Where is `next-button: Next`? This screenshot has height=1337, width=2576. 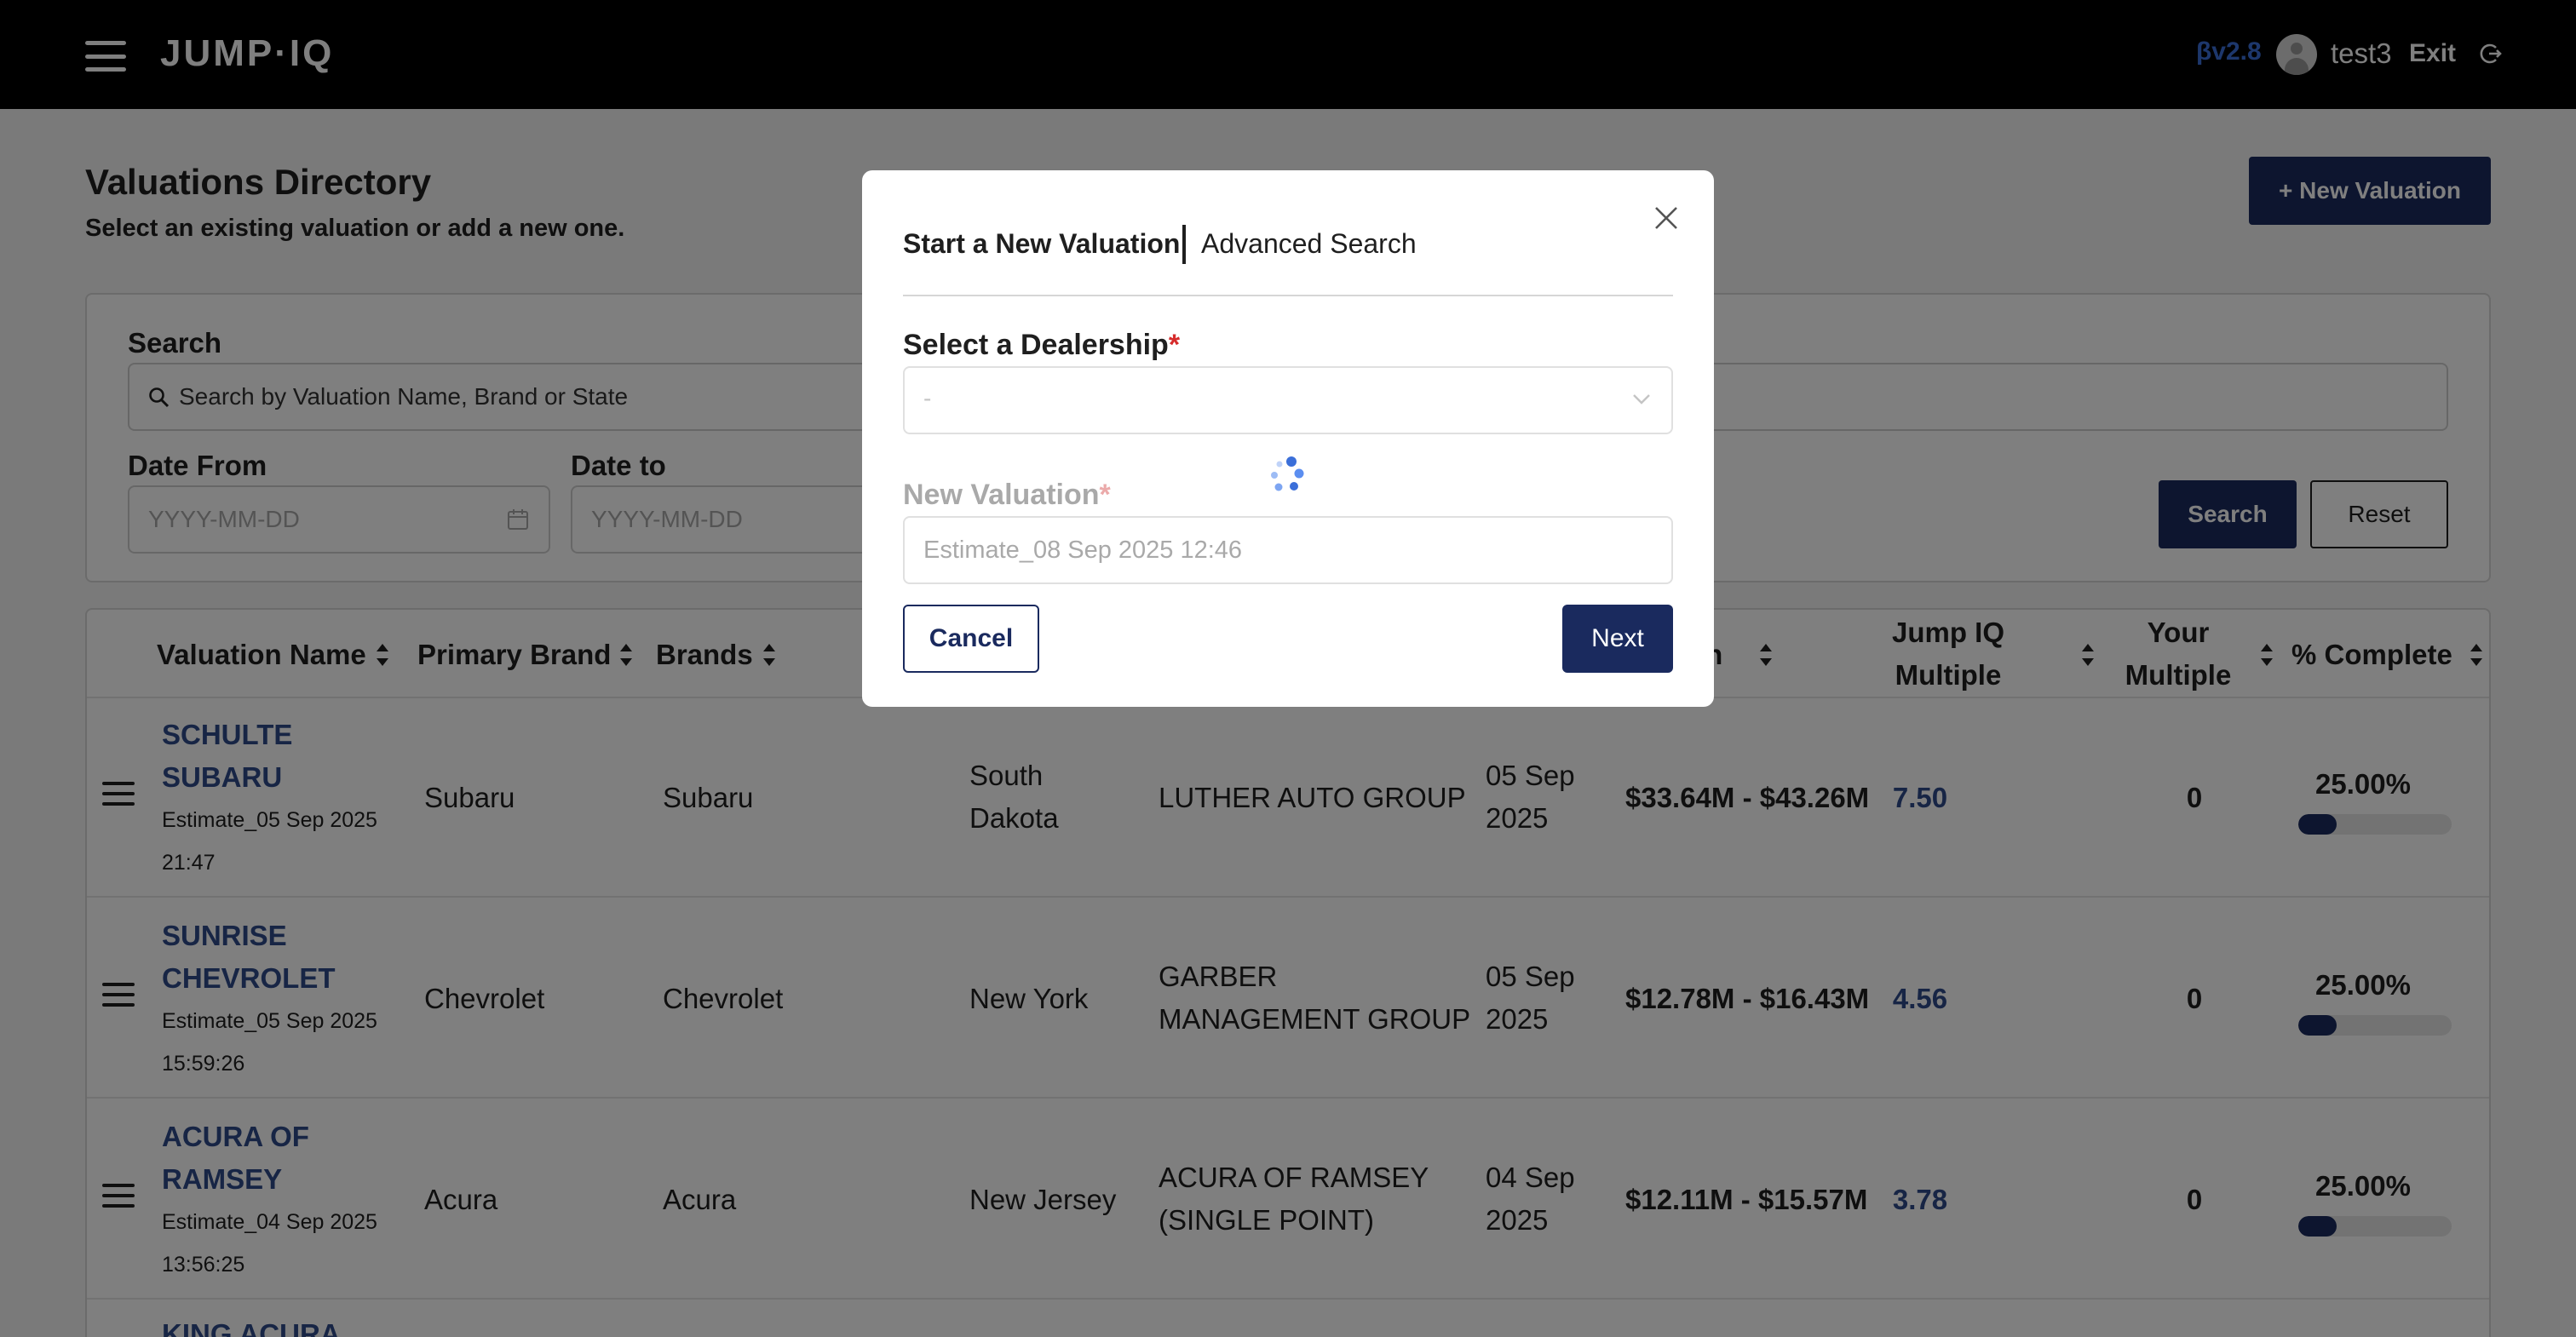
next-button: Next is located at coordinates (1618, 639).